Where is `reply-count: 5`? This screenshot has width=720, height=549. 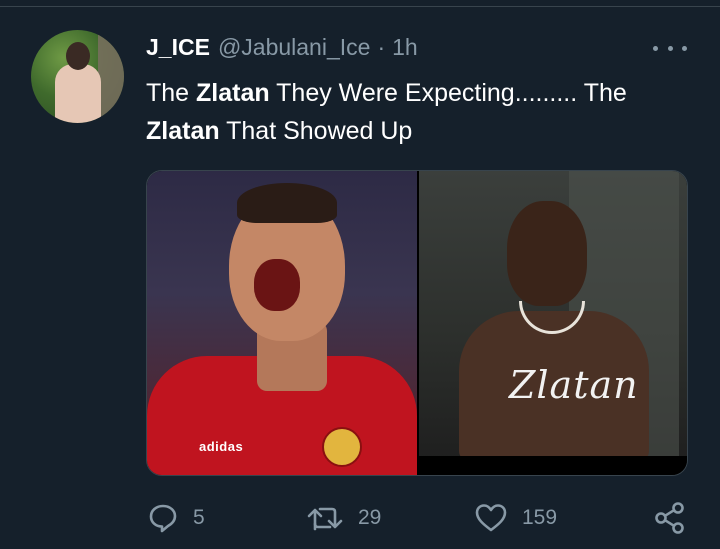
reply-count: 5 is located at coordinates (199, 517).